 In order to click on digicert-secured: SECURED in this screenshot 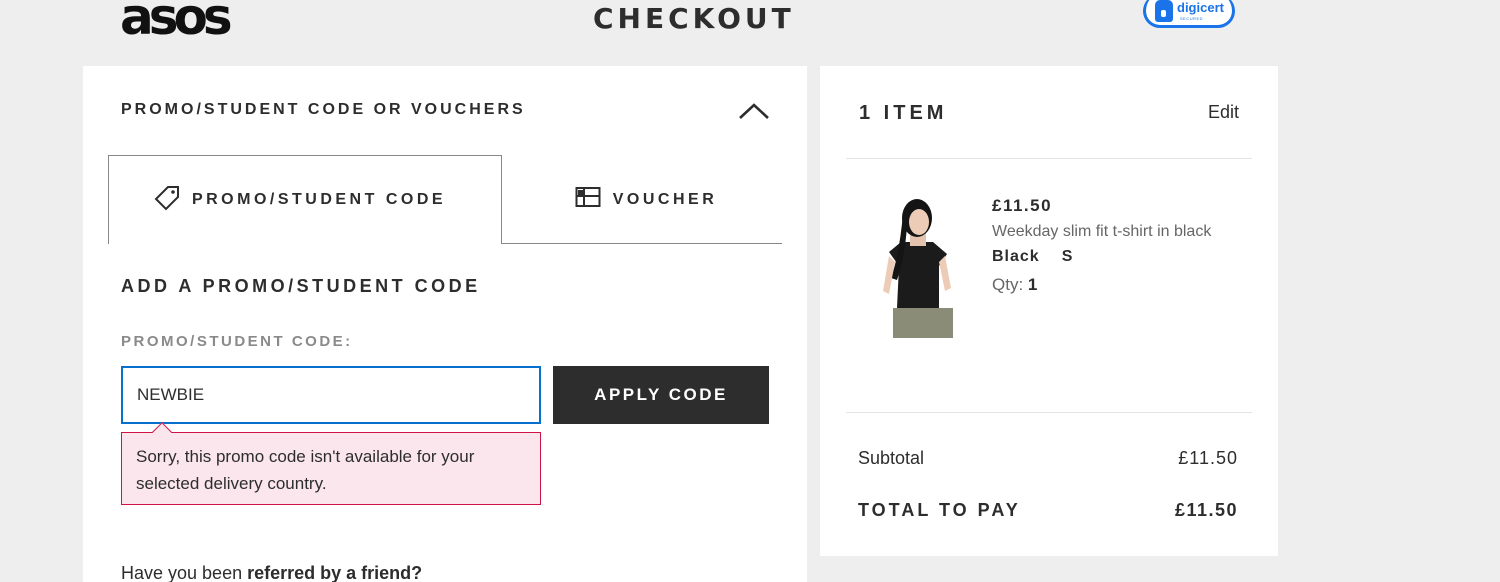, I will do `click(1192, 18)`.